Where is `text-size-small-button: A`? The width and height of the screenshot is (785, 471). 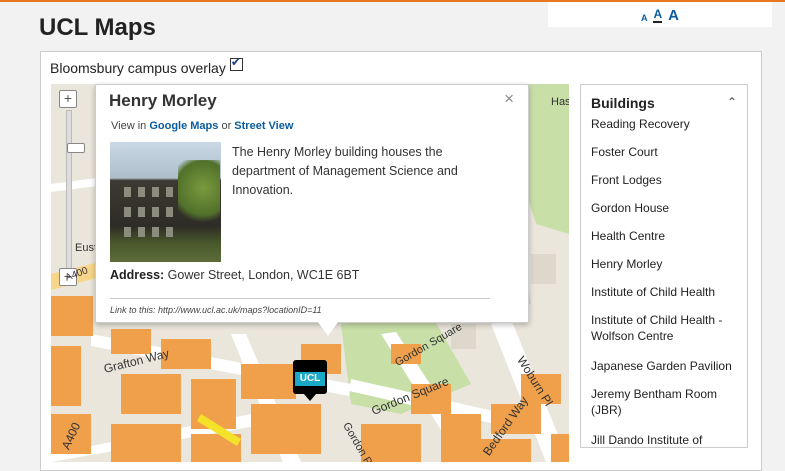 text-size-small-button: A is located at coordinates (644, 18).